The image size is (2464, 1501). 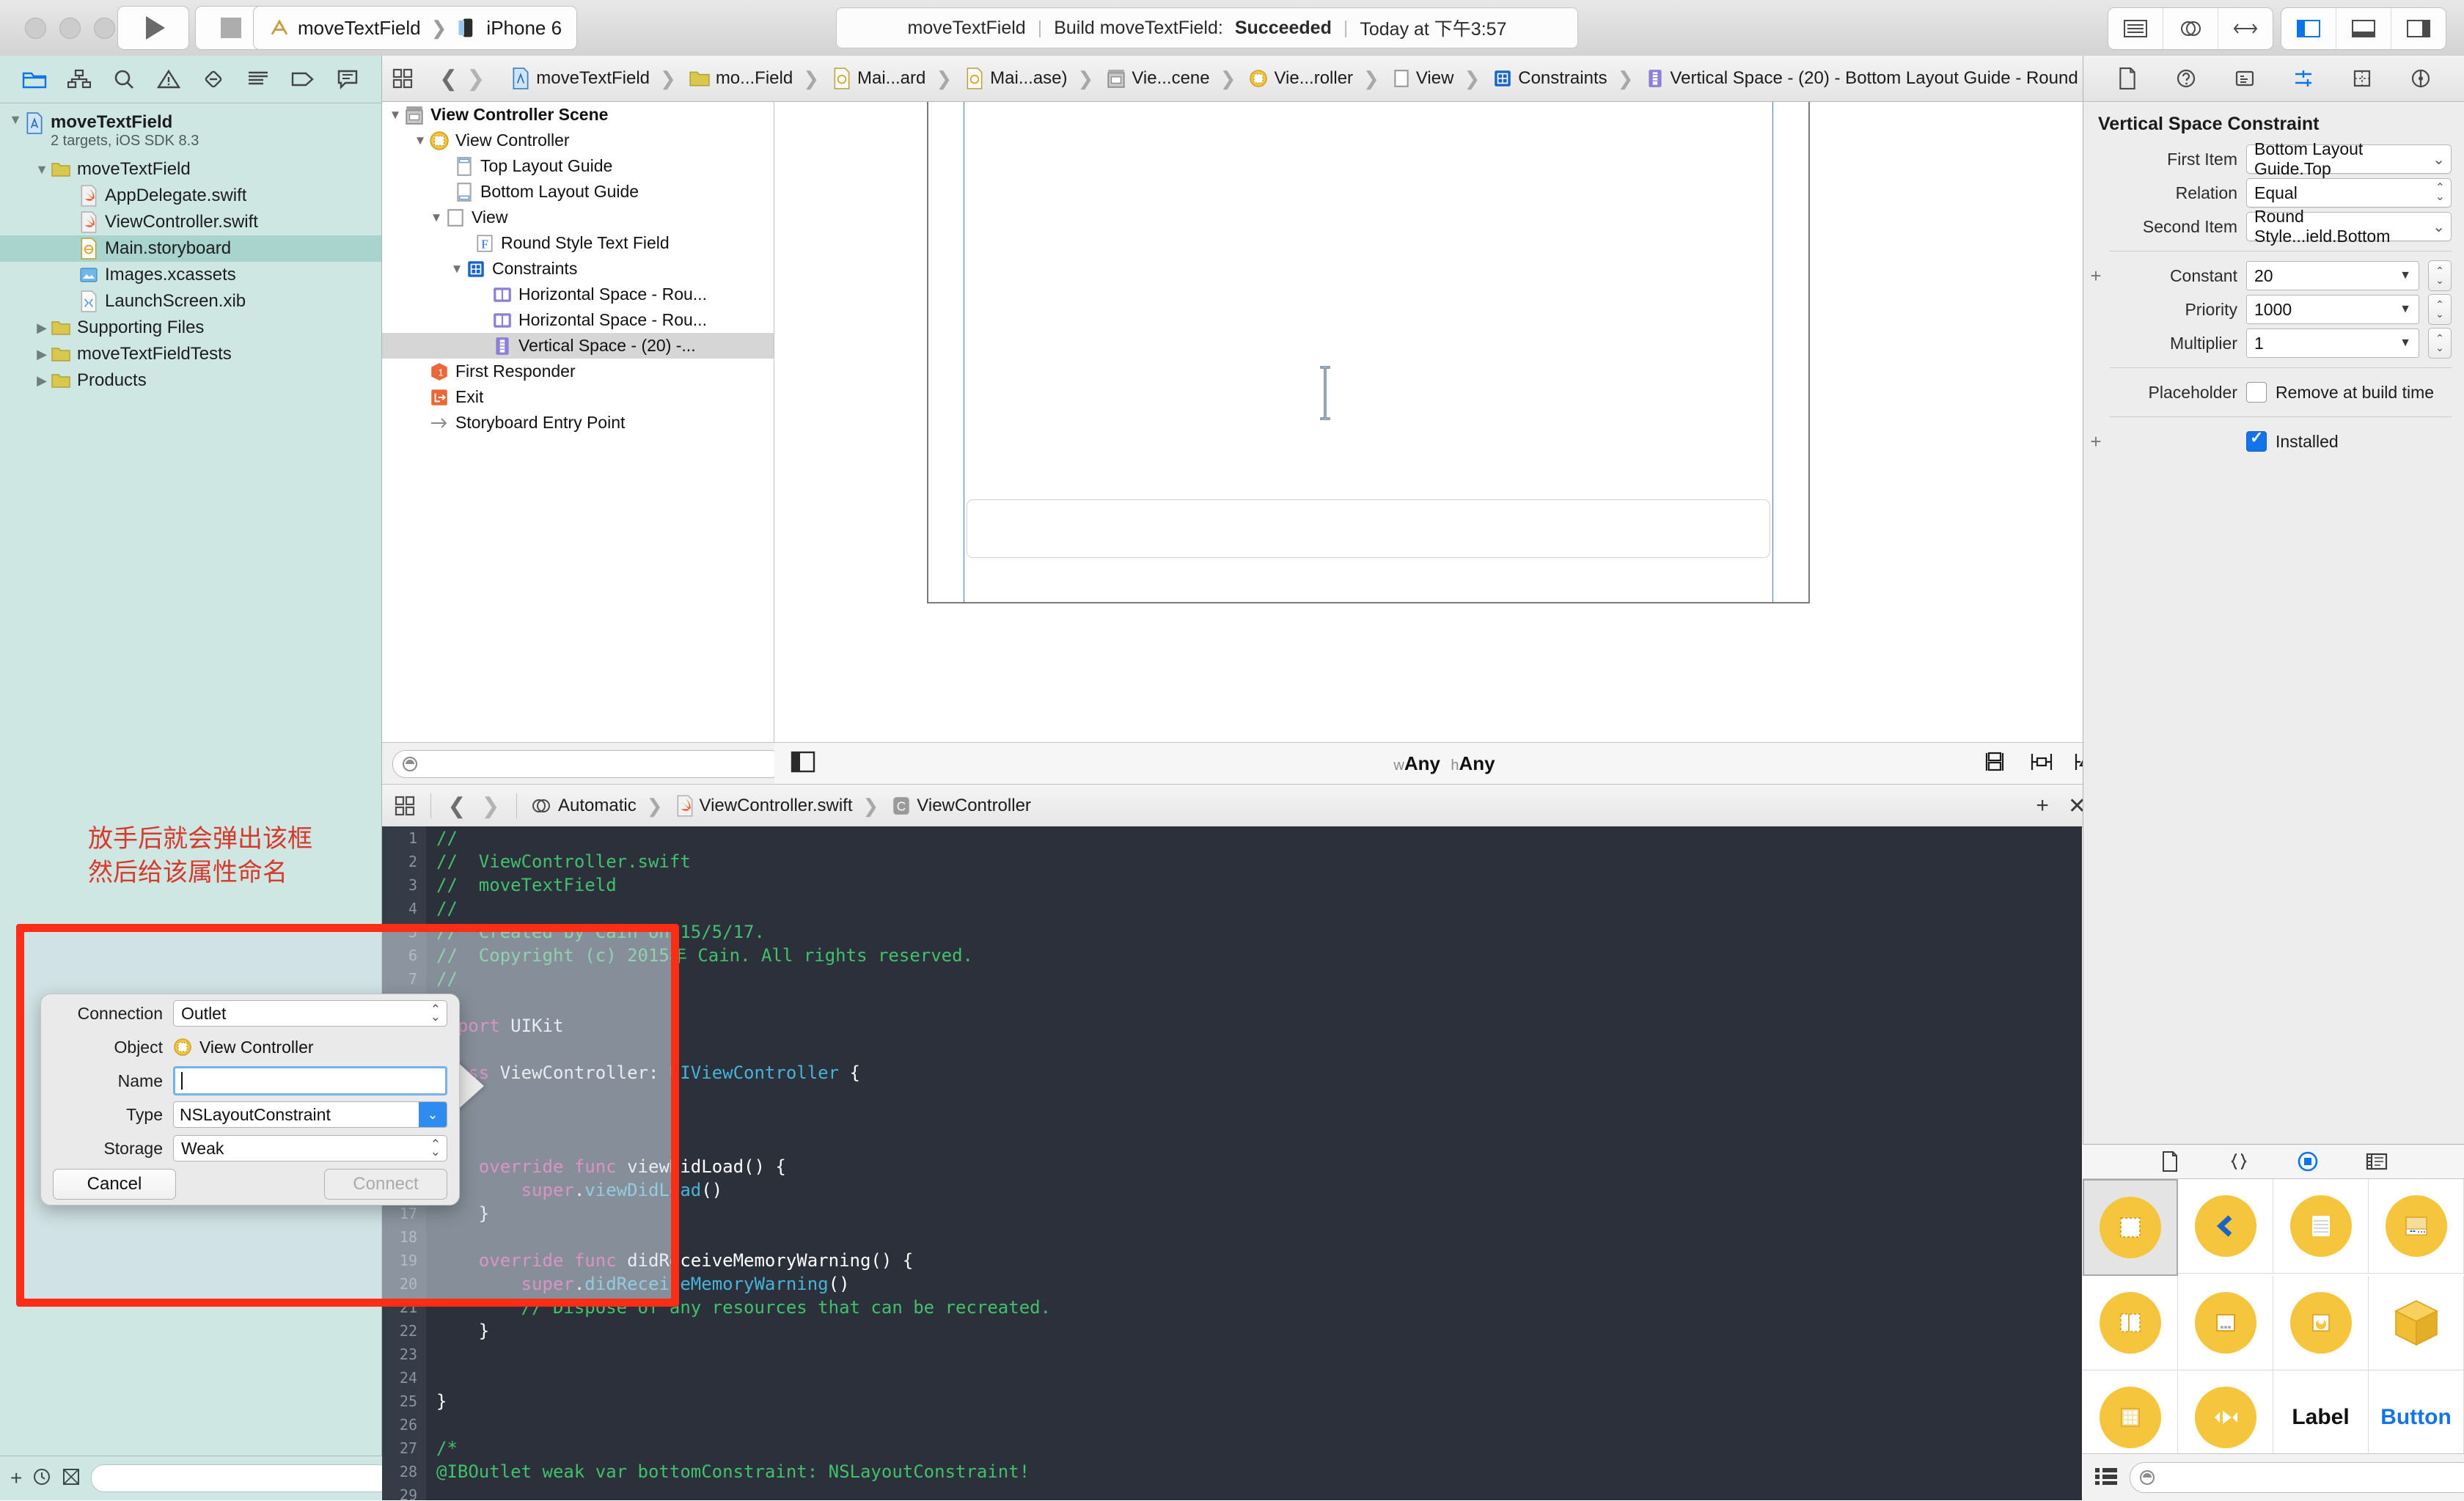 What do you see at coordinates (2225, 1226) in the screenshot?
I see `library-item-navigation-controller` at bounding box center [2225, 1226].